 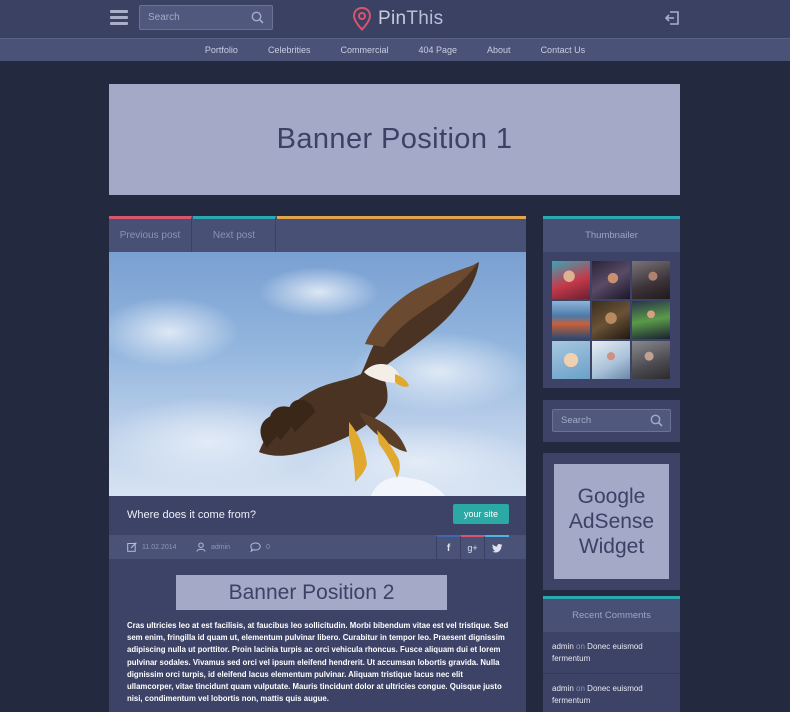 What do you see at coordinates (563, 50) in the screenshot?
I see `nav-item-contact-us: Contact Us` at bounding box center [563, 50].